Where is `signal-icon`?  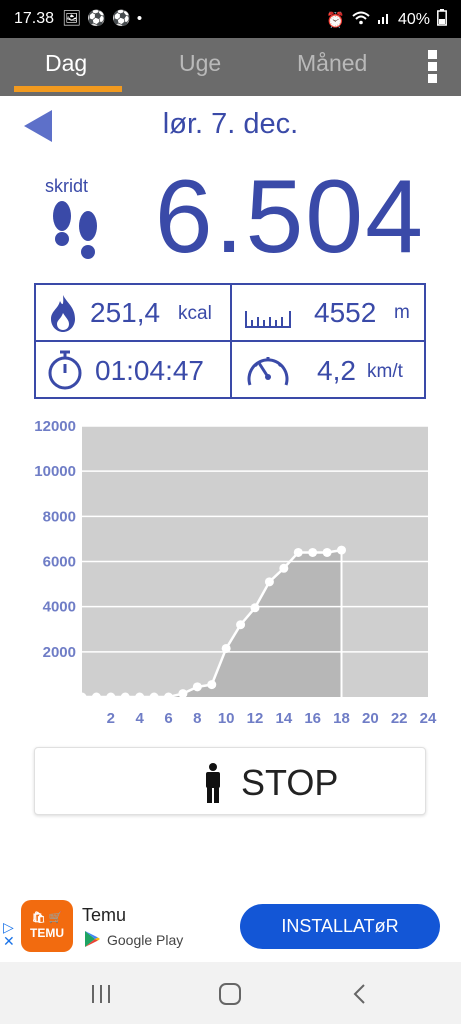 signal-icon is located at coordinates (384, 20).